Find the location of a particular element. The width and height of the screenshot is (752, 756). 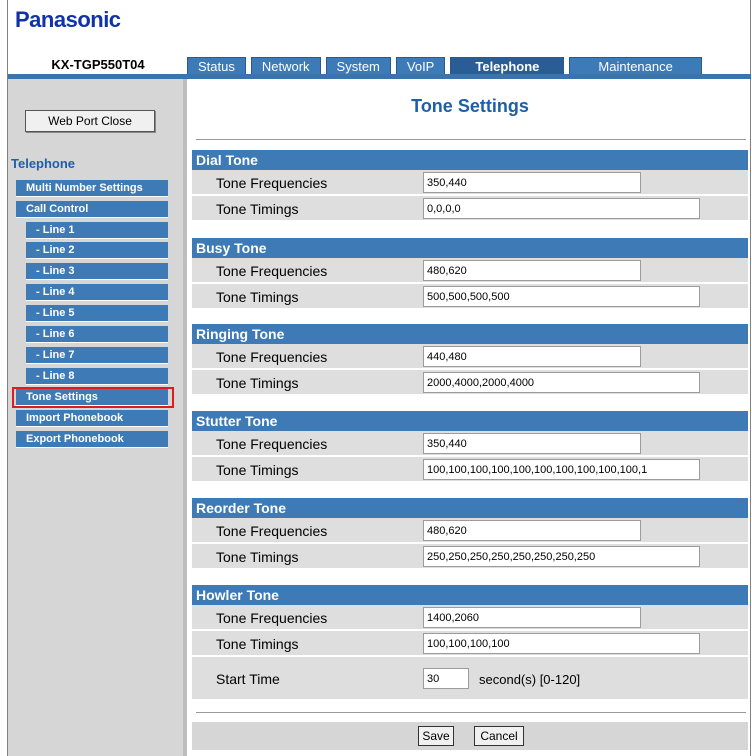

busy-tone-timing-row: Tone Timings is located at coordinates (470, 297).